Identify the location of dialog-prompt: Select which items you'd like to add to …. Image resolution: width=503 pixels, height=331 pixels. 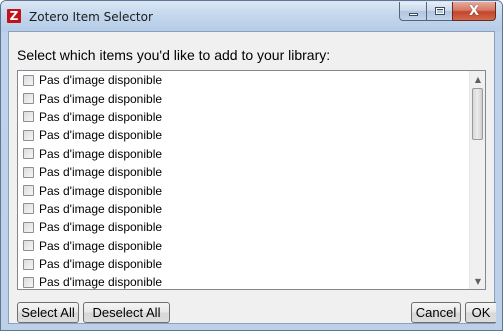
(174, 55).